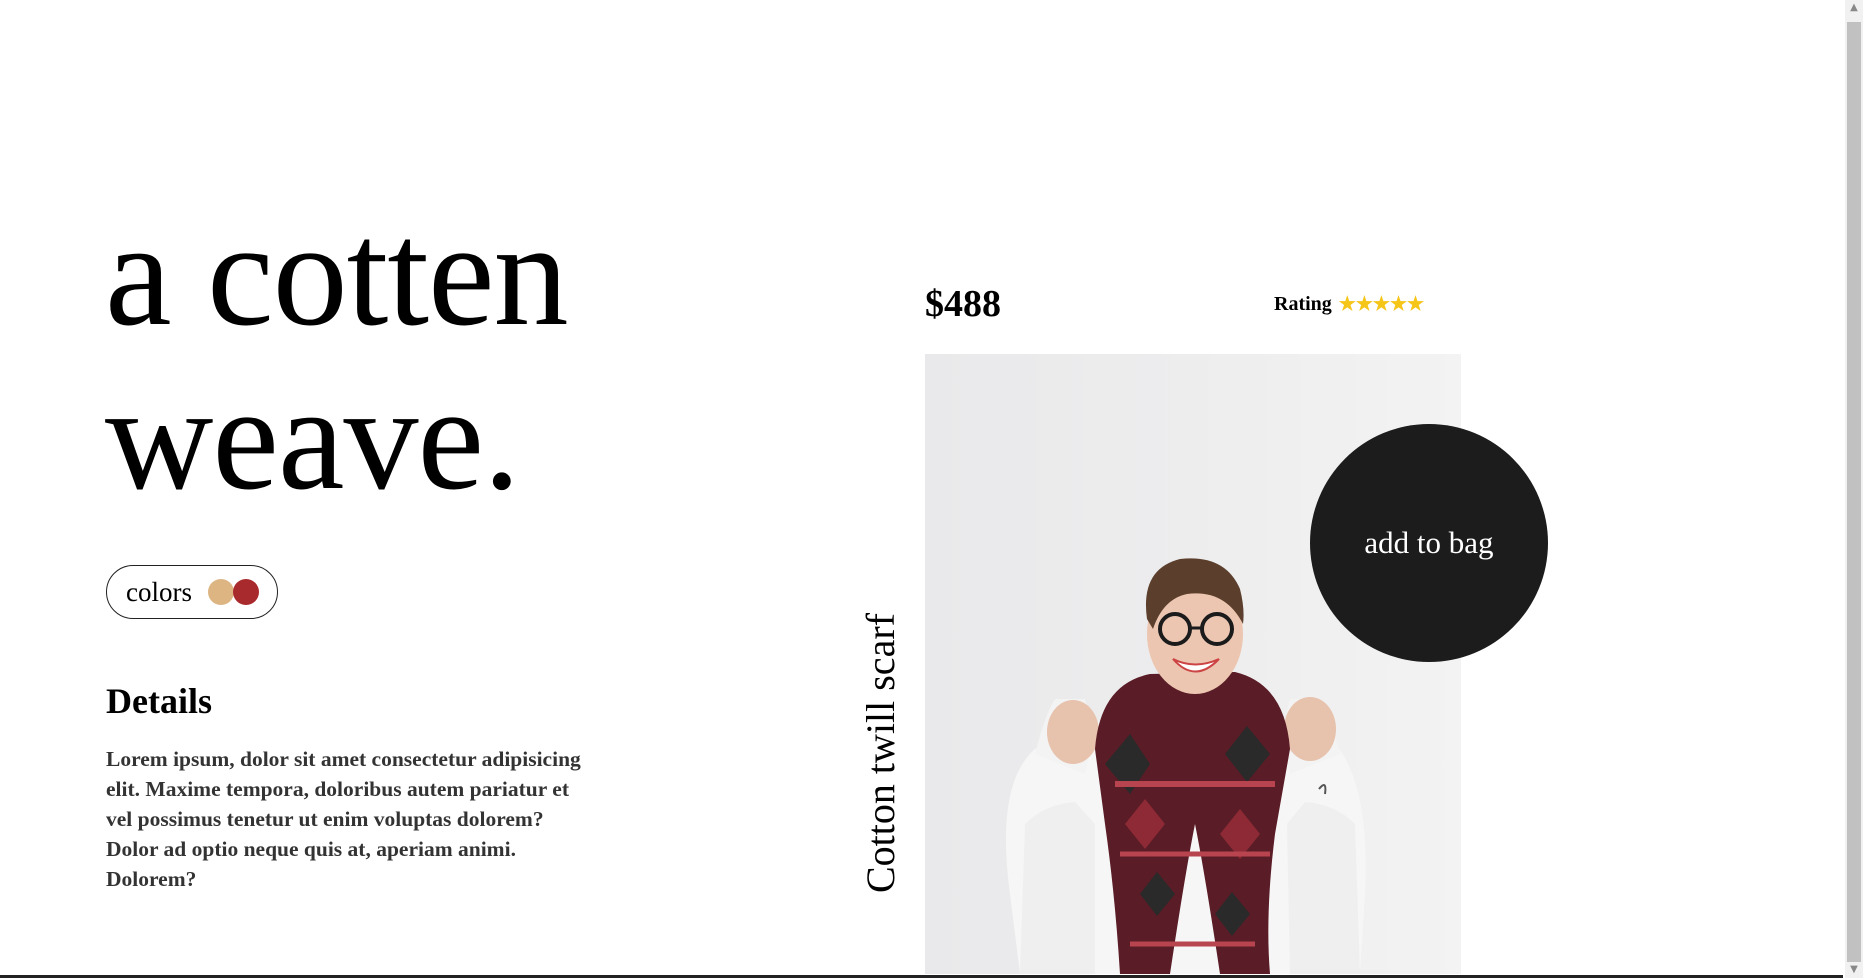  I want to click on vertical-scrollbar: ▲ ▼, so click(1854, 489).